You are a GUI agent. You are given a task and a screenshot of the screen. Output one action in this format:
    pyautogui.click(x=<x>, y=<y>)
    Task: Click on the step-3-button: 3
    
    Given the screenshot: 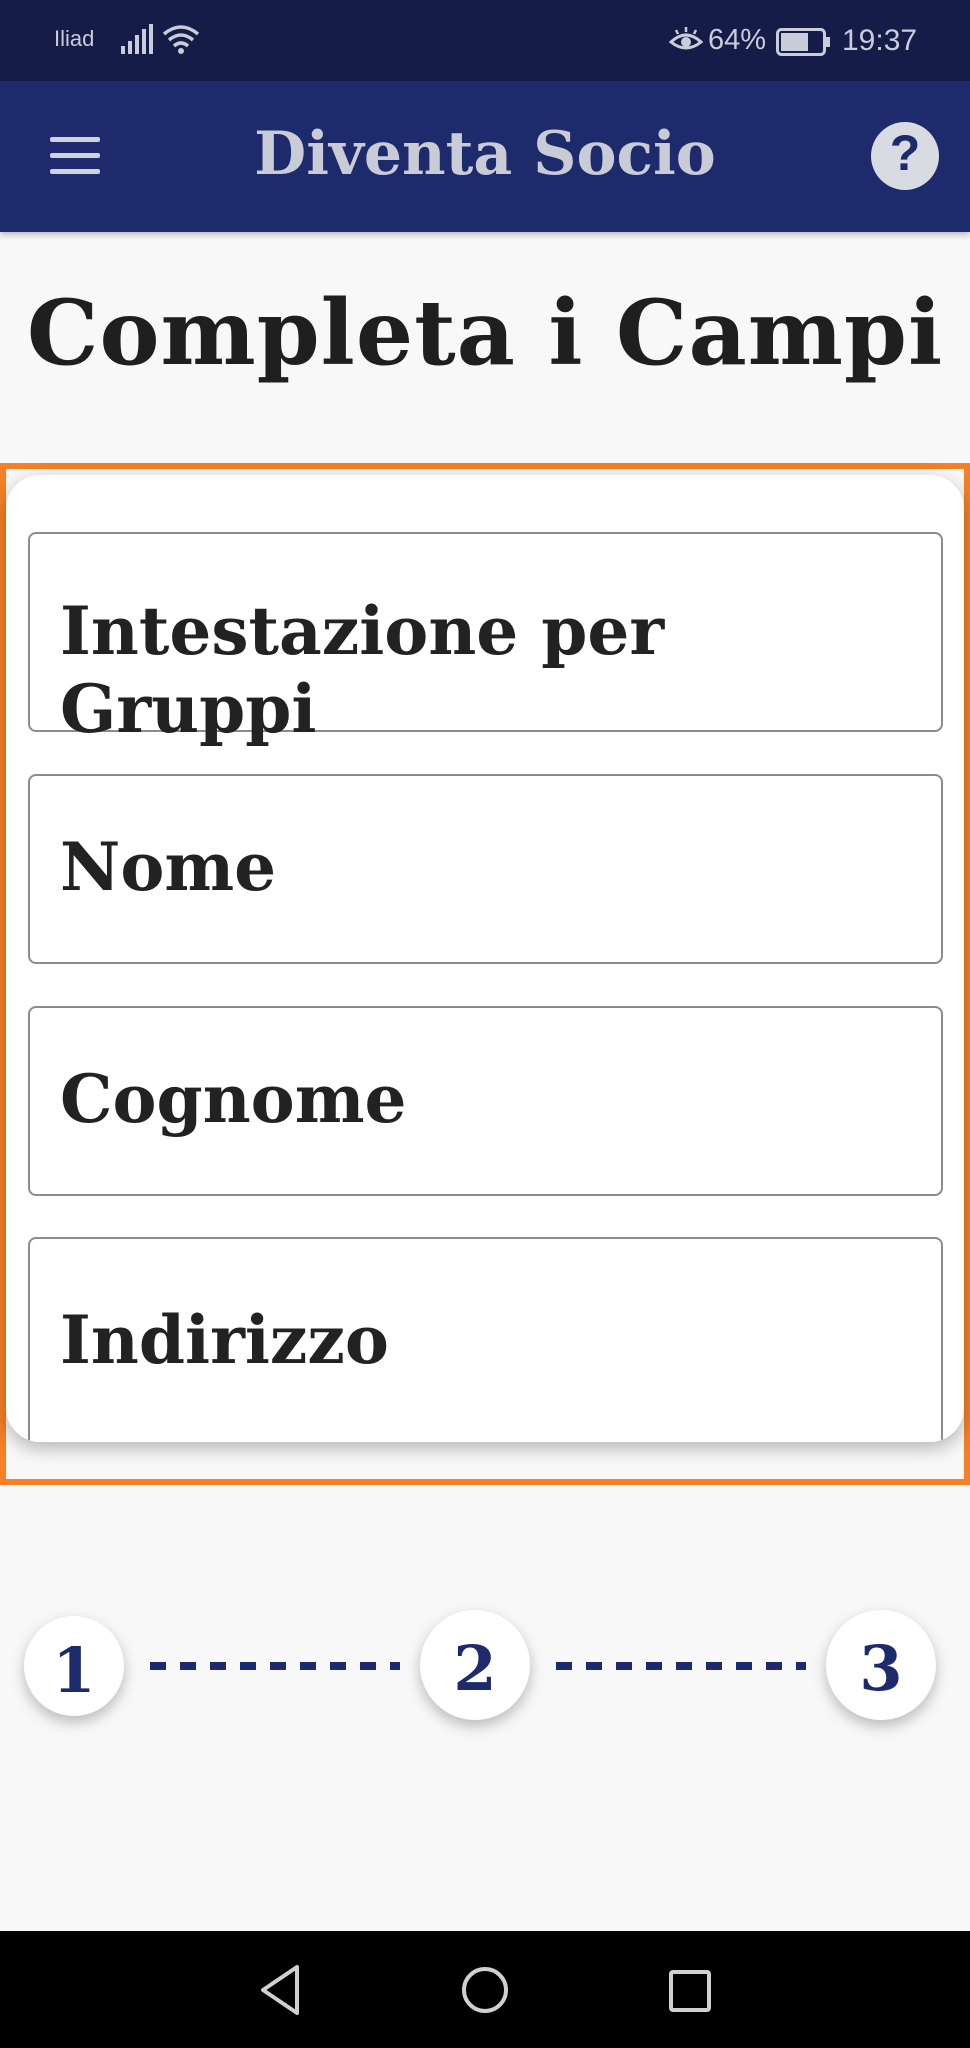 What is the action you would take?
    pyautogui.click(x=881, y=1665)
    